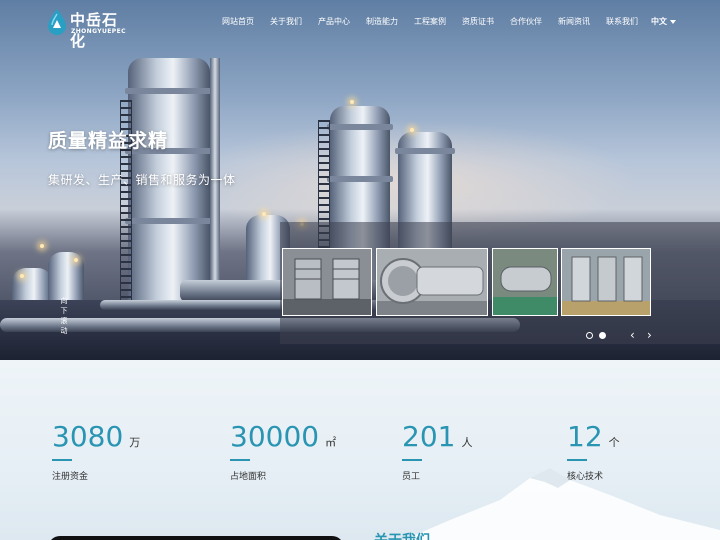  I want to click on nav-item-partners: 合作伙伴, so click(526, 21).